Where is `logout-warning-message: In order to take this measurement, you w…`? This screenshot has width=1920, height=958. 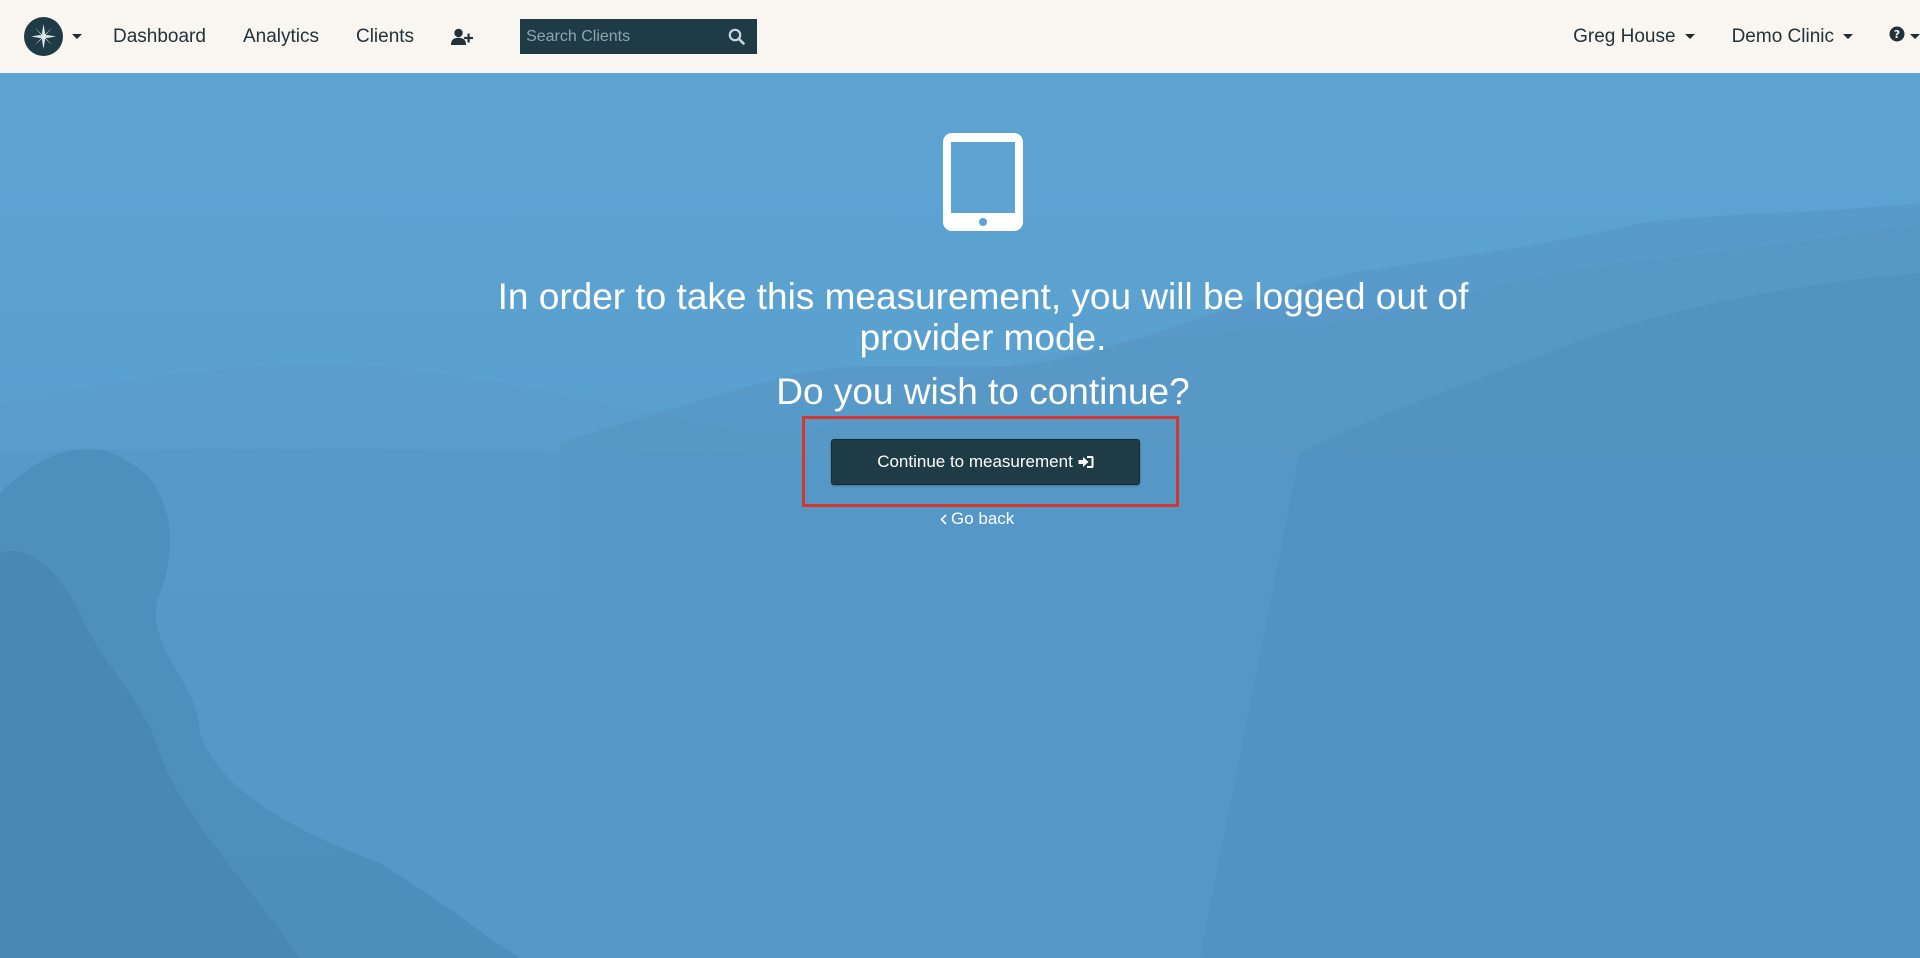
logout-warning-message: In order to take this measurement, you w… is located at coordinates (983, 317).